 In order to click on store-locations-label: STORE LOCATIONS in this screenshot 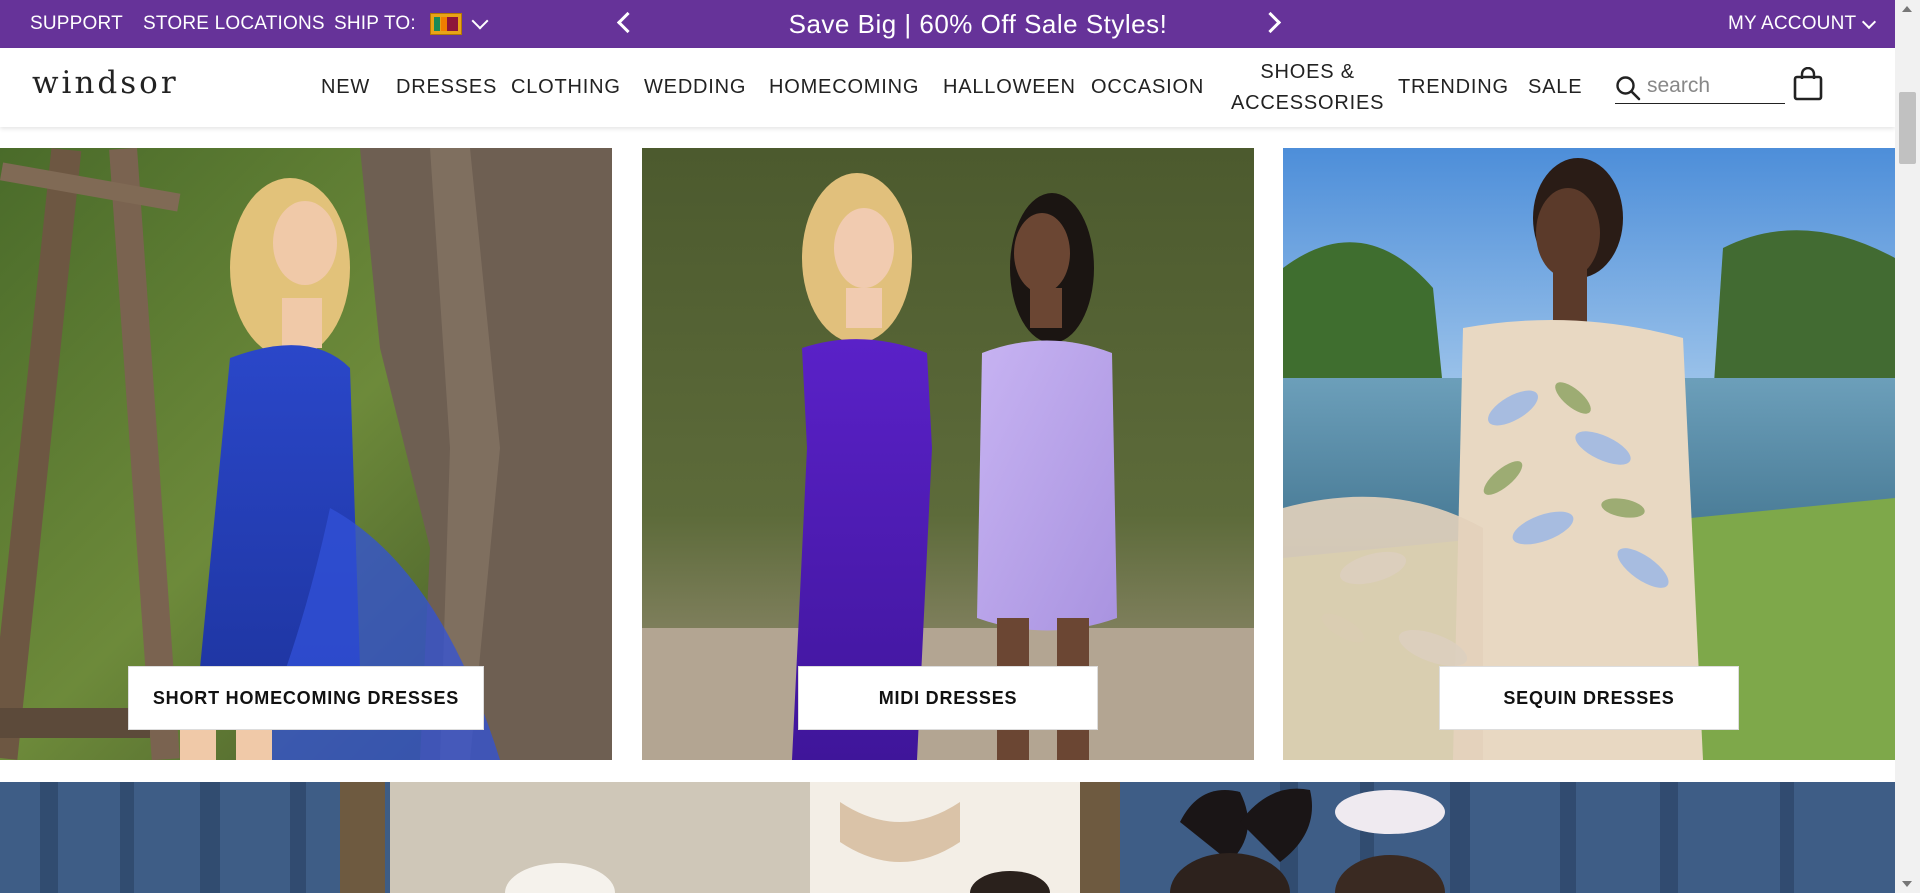, I will do `click(234, 23)`.